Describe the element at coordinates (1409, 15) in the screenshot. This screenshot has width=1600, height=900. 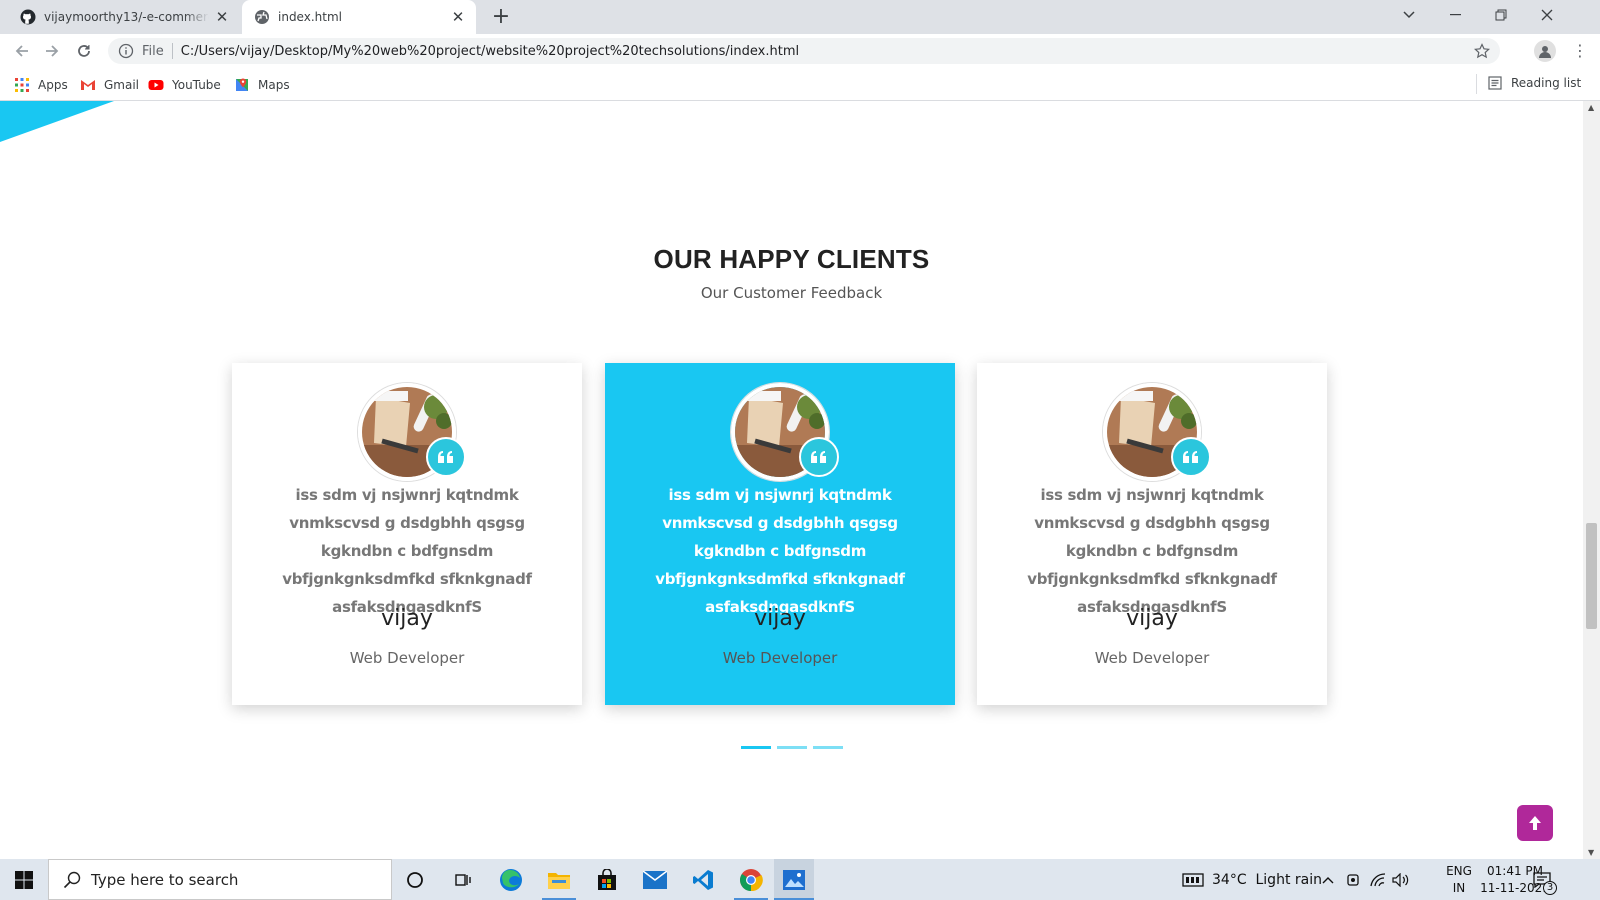
I see `tab-search-icon` at that location.